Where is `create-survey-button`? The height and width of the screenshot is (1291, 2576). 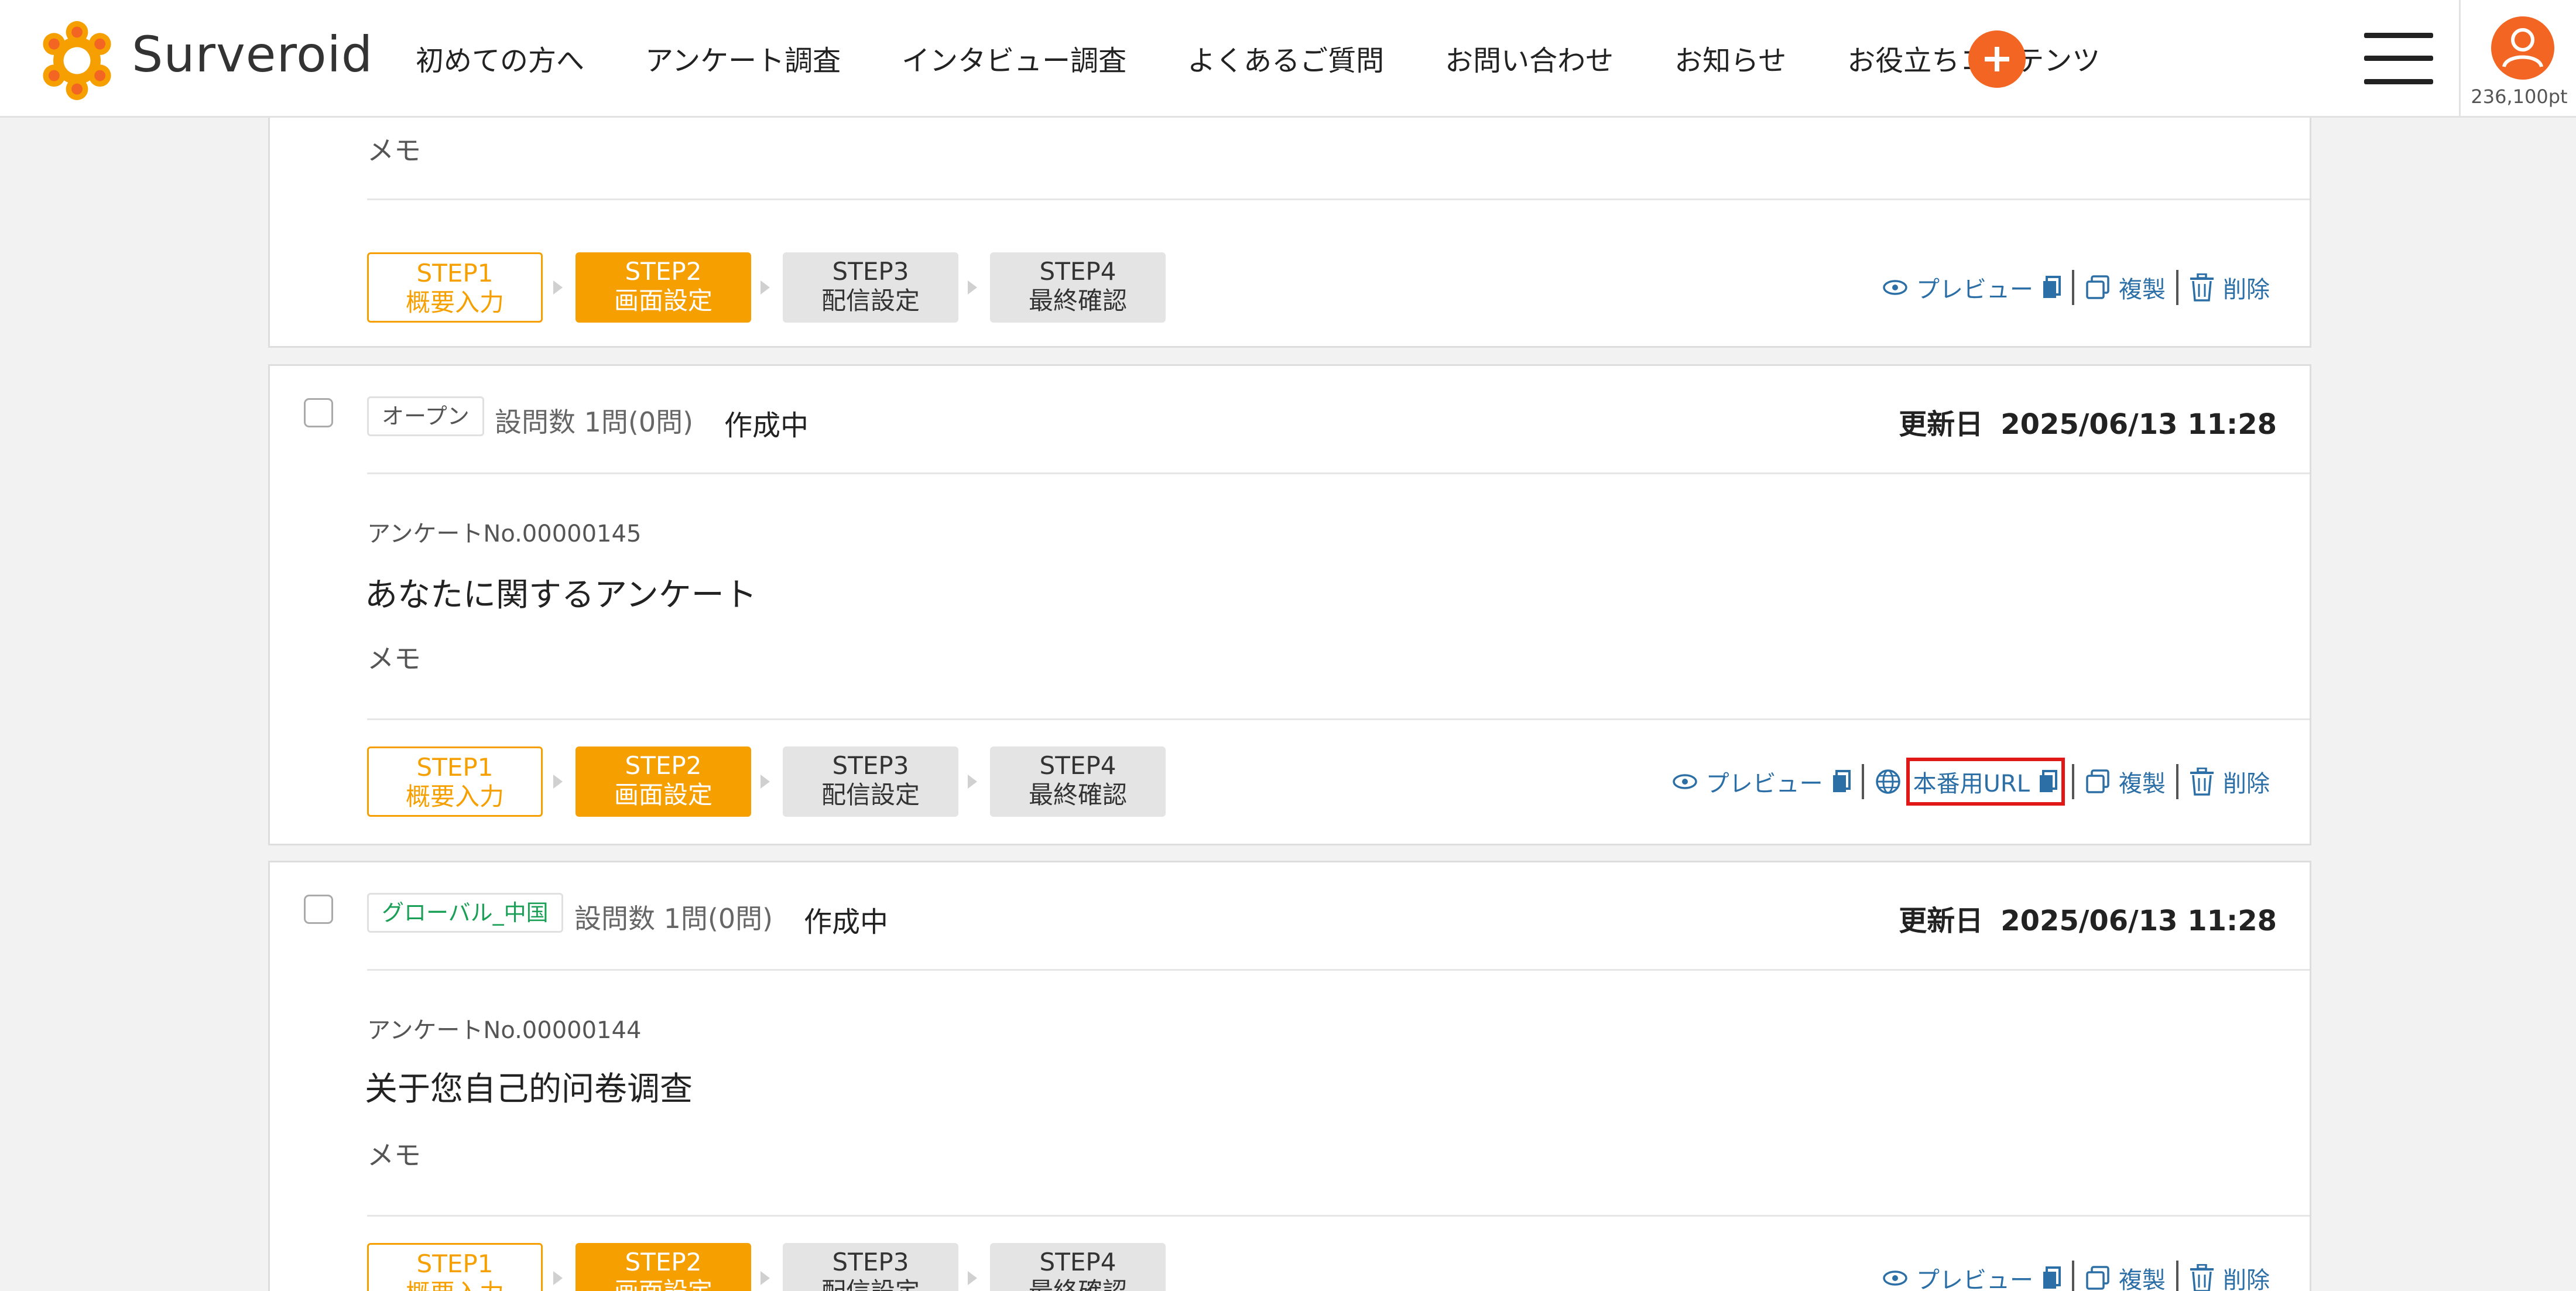 create-survey-button is located at coordinates (1997, 59).